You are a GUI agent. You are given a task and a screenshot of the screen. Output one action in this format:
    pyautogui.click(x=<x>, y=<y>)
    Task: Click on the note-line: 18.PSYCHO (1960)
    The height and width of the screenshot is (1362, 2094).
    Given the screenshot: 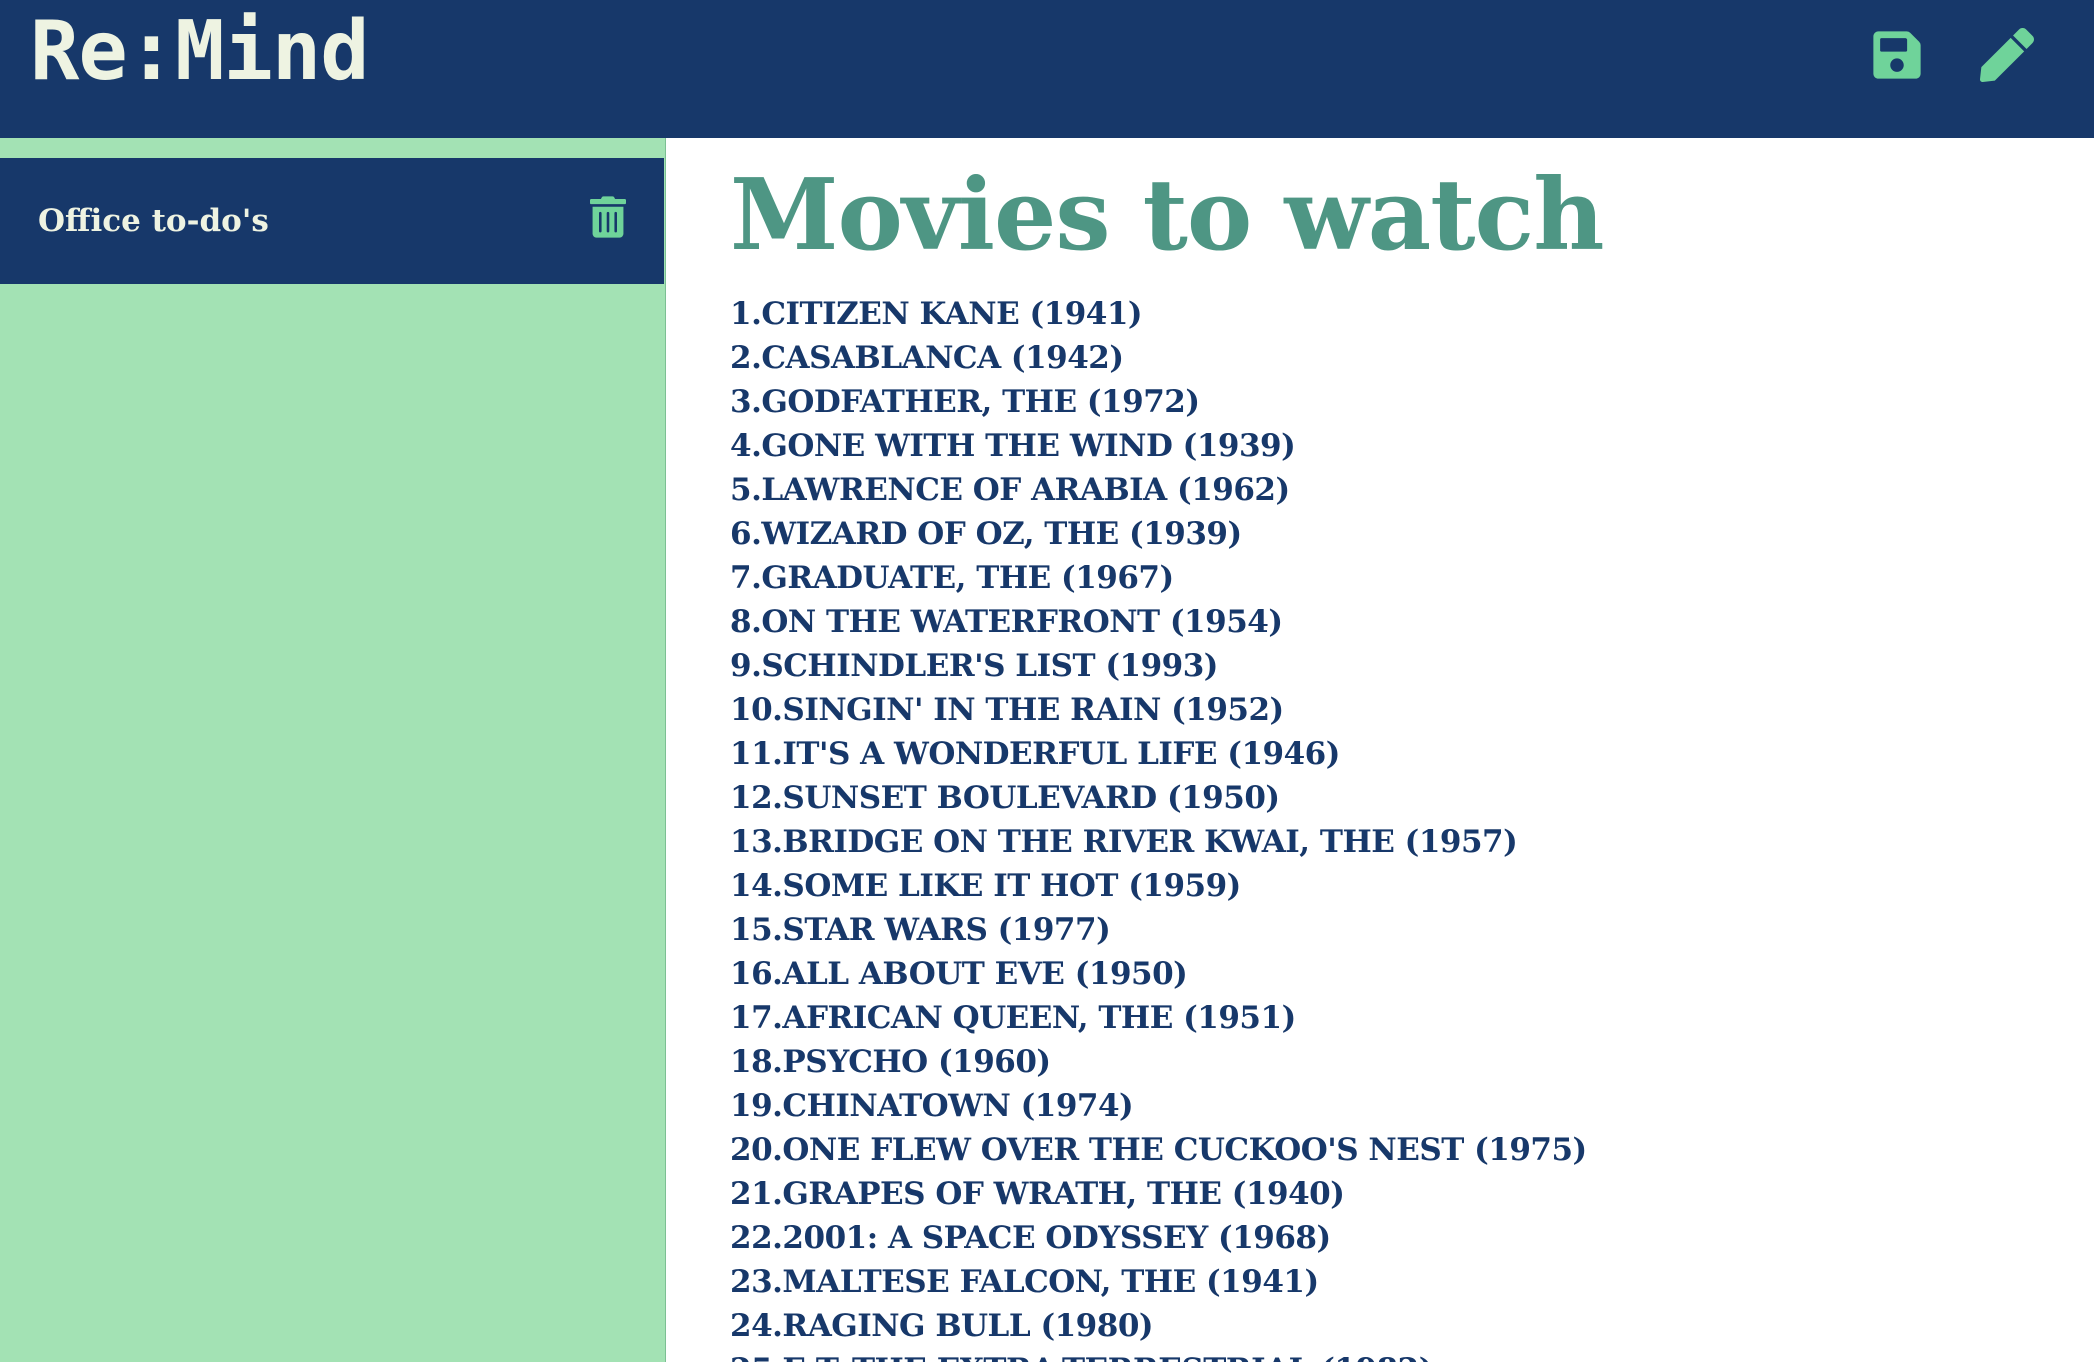 What is the action you would take?
    pyautogui.click(x=890, y=1062)
    